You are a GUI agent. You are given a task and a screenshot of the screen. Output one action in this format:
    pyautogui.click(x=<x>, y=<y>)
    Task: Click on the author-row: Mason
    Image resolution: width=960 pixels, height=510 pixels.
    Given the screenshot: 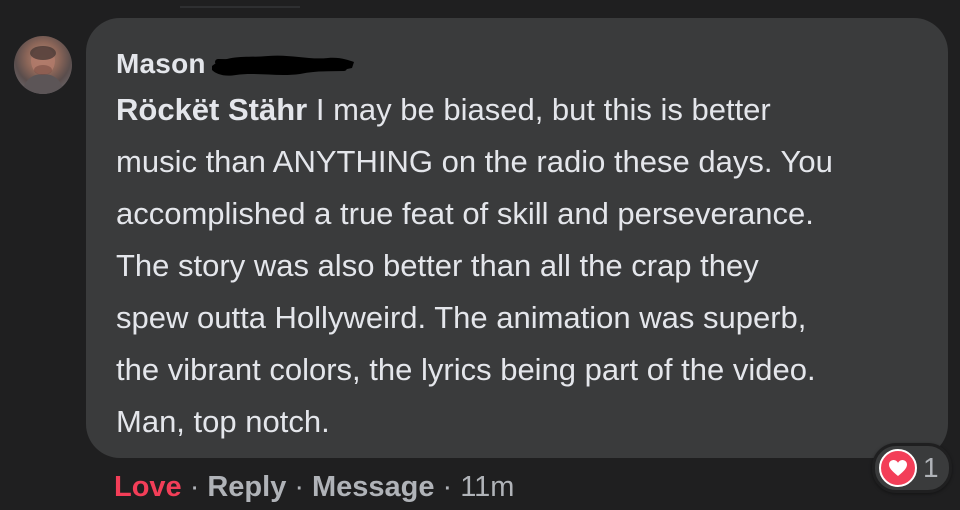 What is the action you would take?
    pyautogui.click(x=236, y=64)
    